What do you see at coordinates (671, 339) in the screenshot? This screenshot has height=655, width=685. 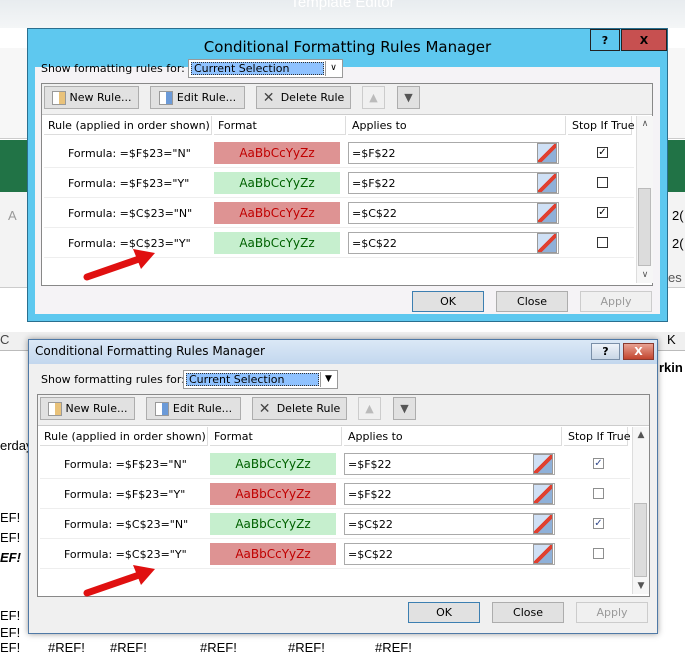 I see `cell-text: K` at bounding box center [671, 339].